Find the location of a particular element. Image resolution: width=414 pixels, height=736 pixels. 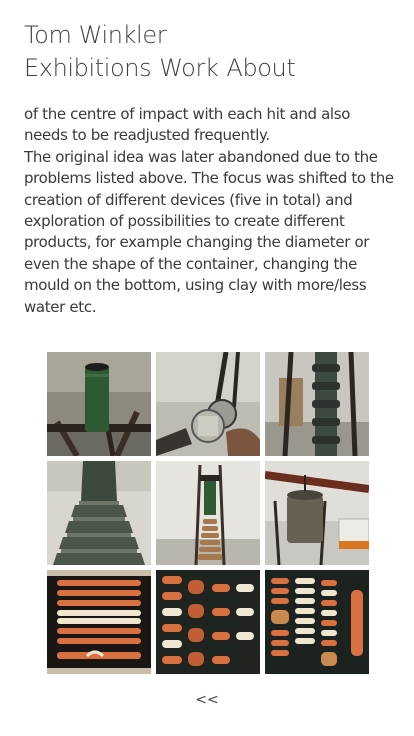

site-title: Tom Winkler is located at coordinates (209, 35).